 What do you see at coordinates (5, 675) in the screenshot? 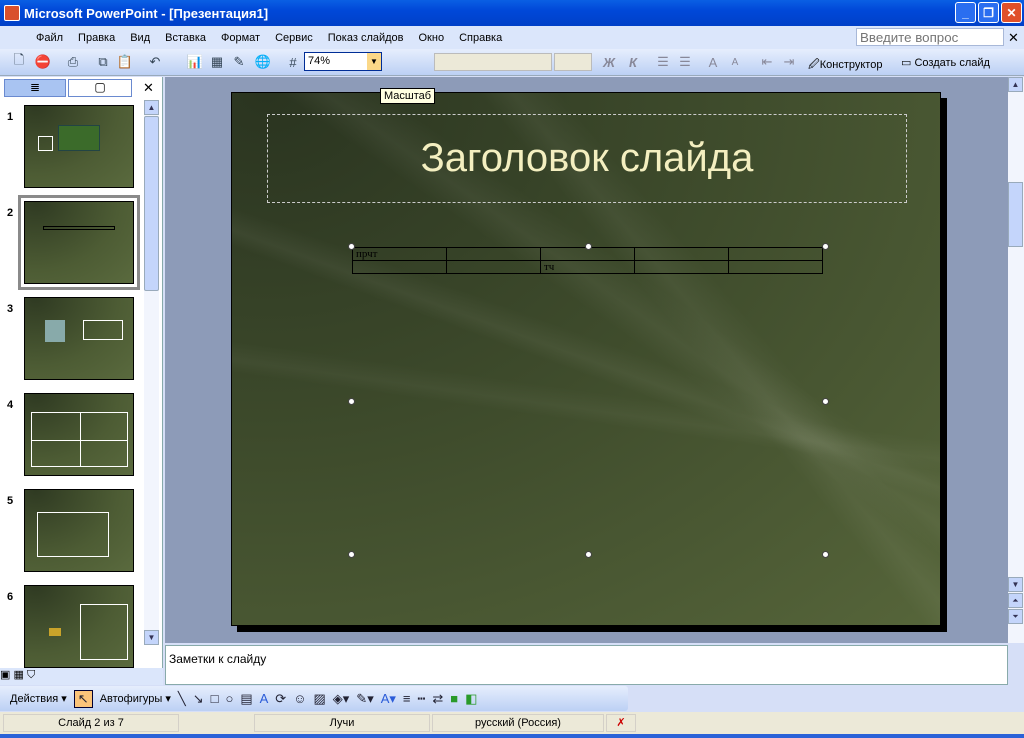
I see `normal-view-icon: ▣` at bounding box center [5, 675].